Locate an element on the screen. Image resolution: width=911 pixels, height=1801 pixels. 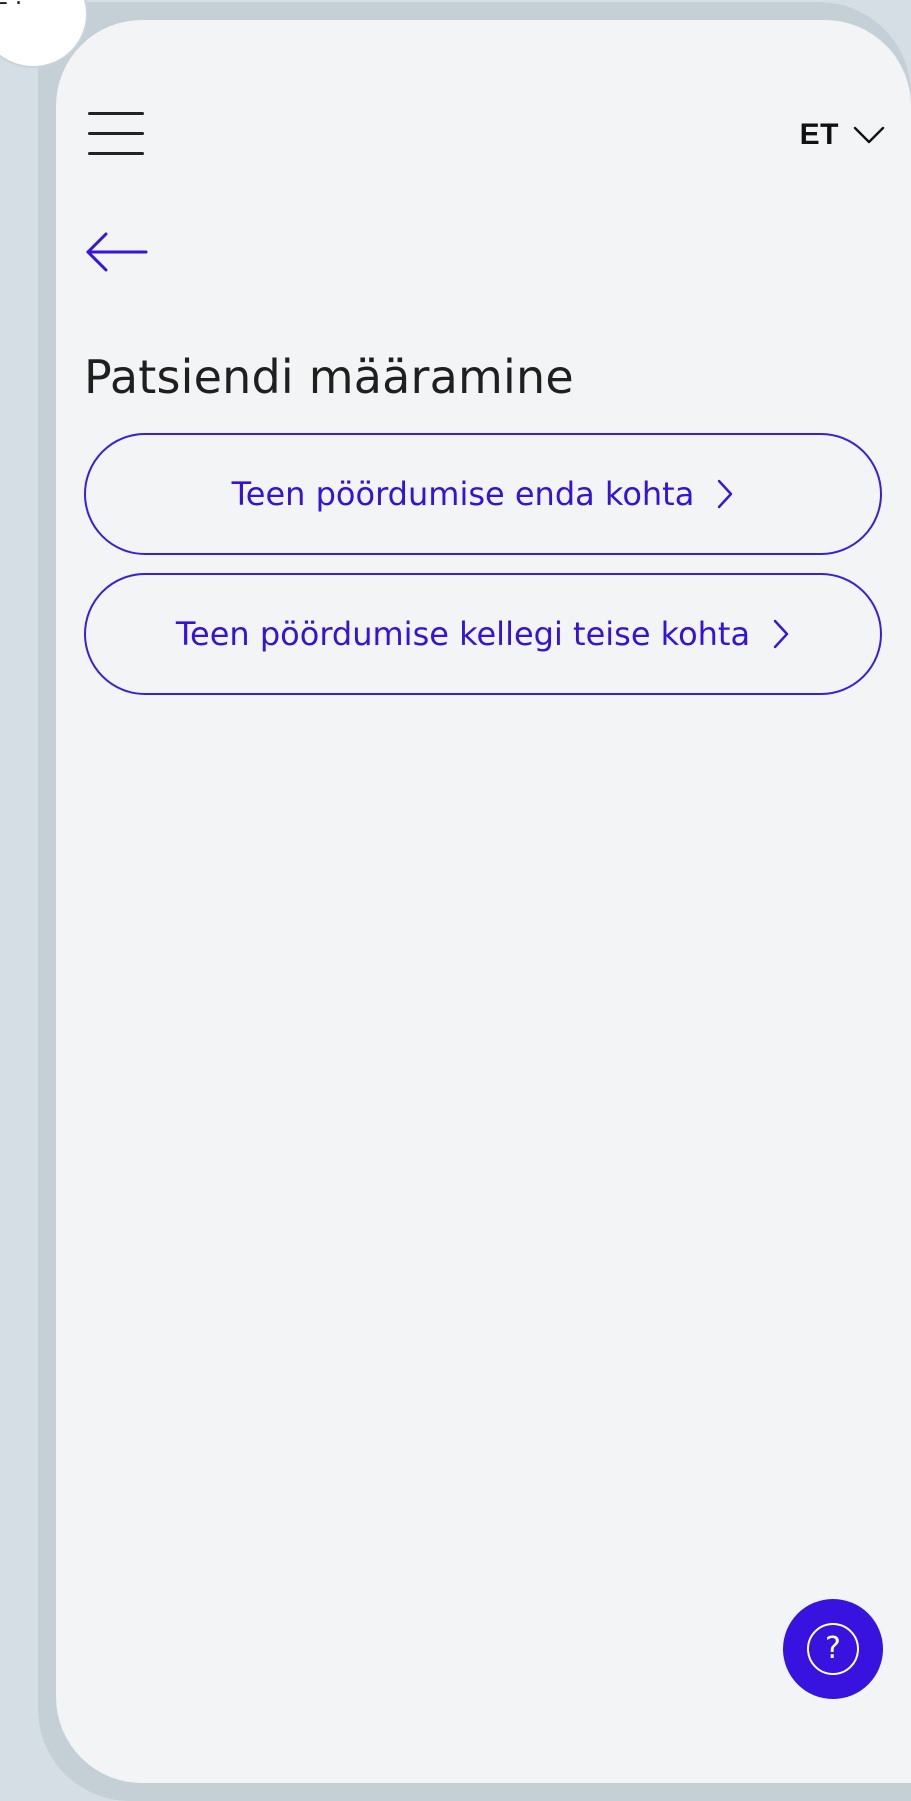
page-title: Patsiendi määramine is located at coordinates (329, 377).